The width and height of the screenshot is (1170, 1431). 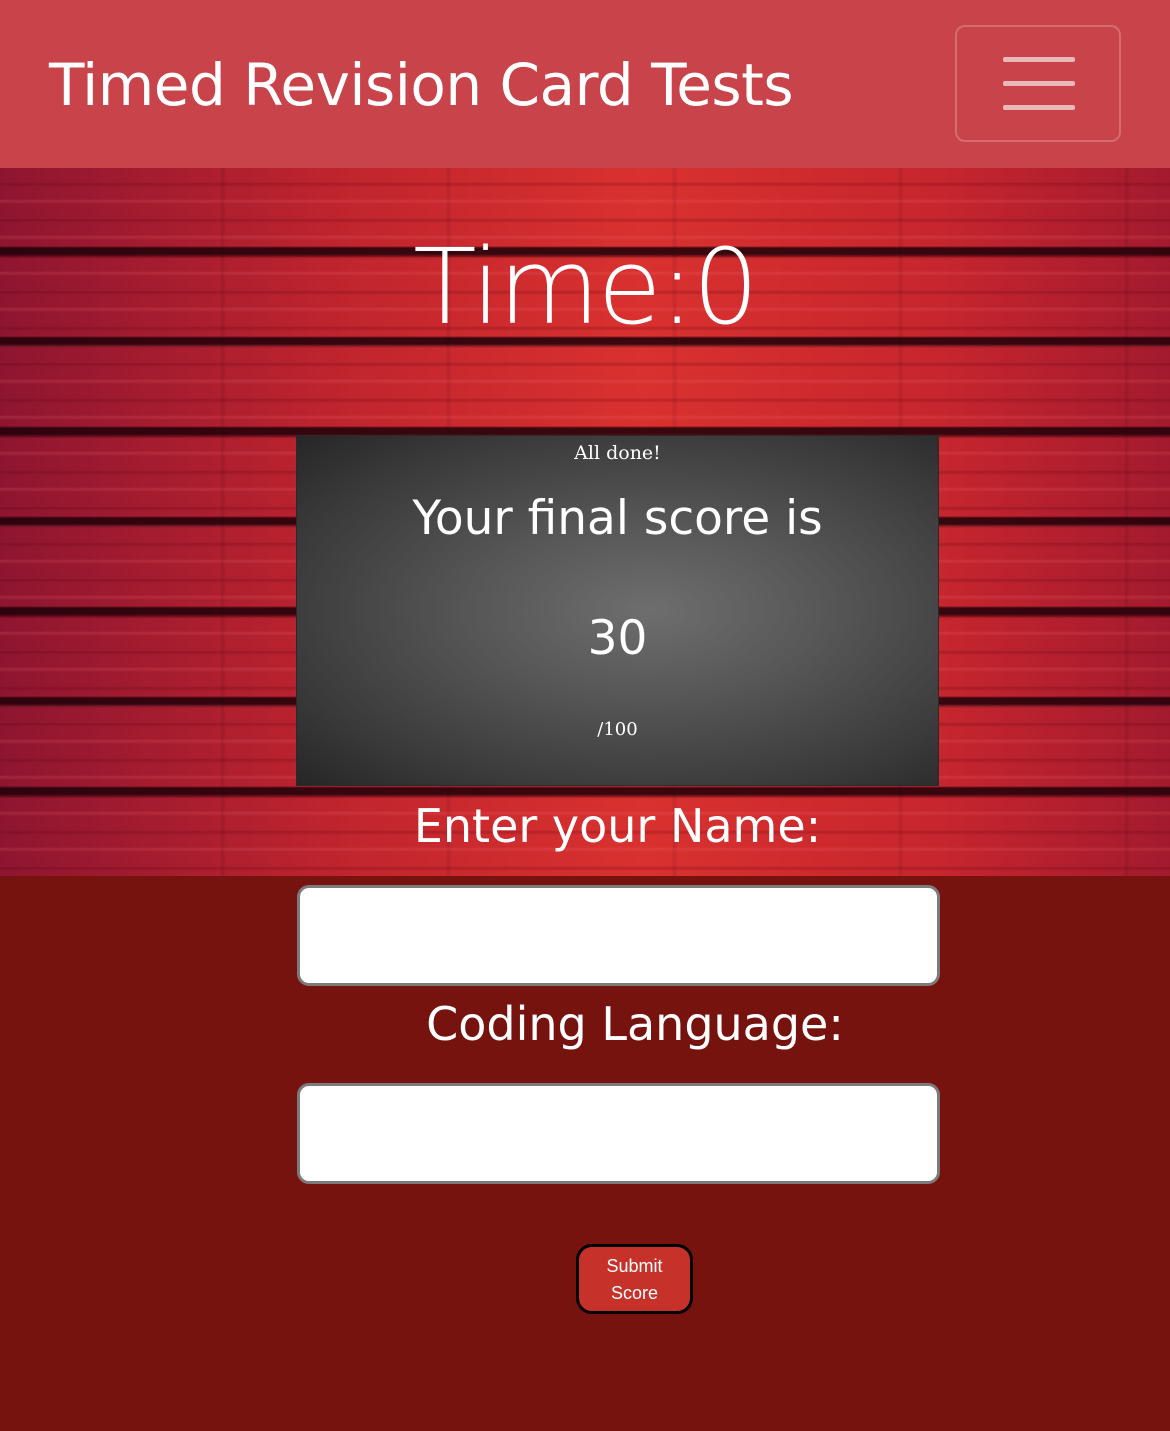 What do you see at coordinates (618, 935) in the screenshot?
I see `name-input` at bounding box center [618, 935].